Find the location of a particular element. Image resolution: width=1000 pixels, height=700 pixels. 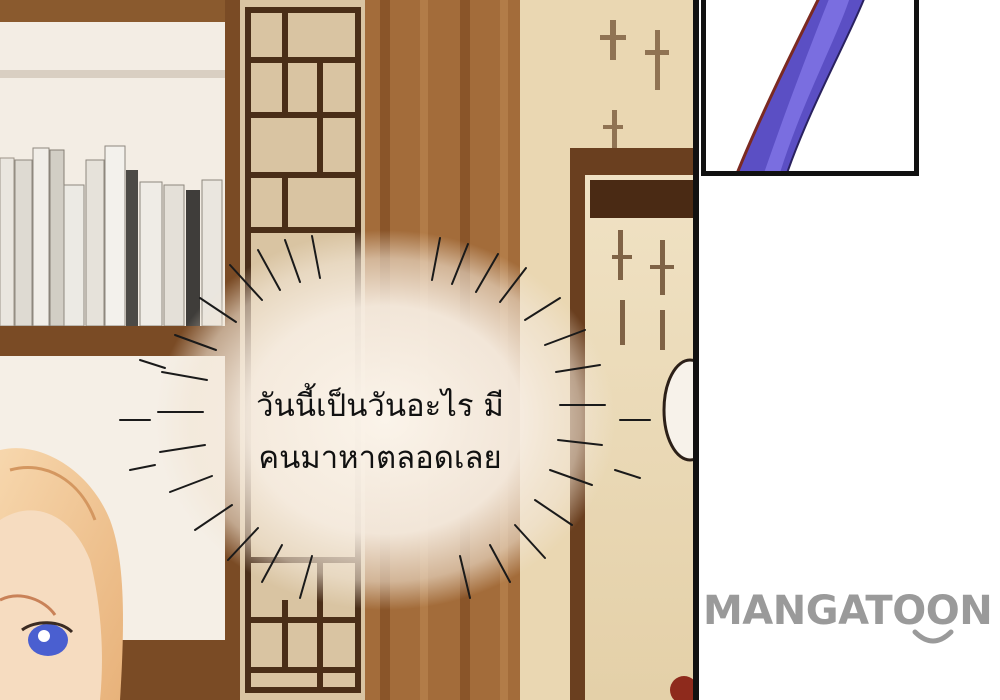

comic-panel-top-right is located at coordinates (810, 88).